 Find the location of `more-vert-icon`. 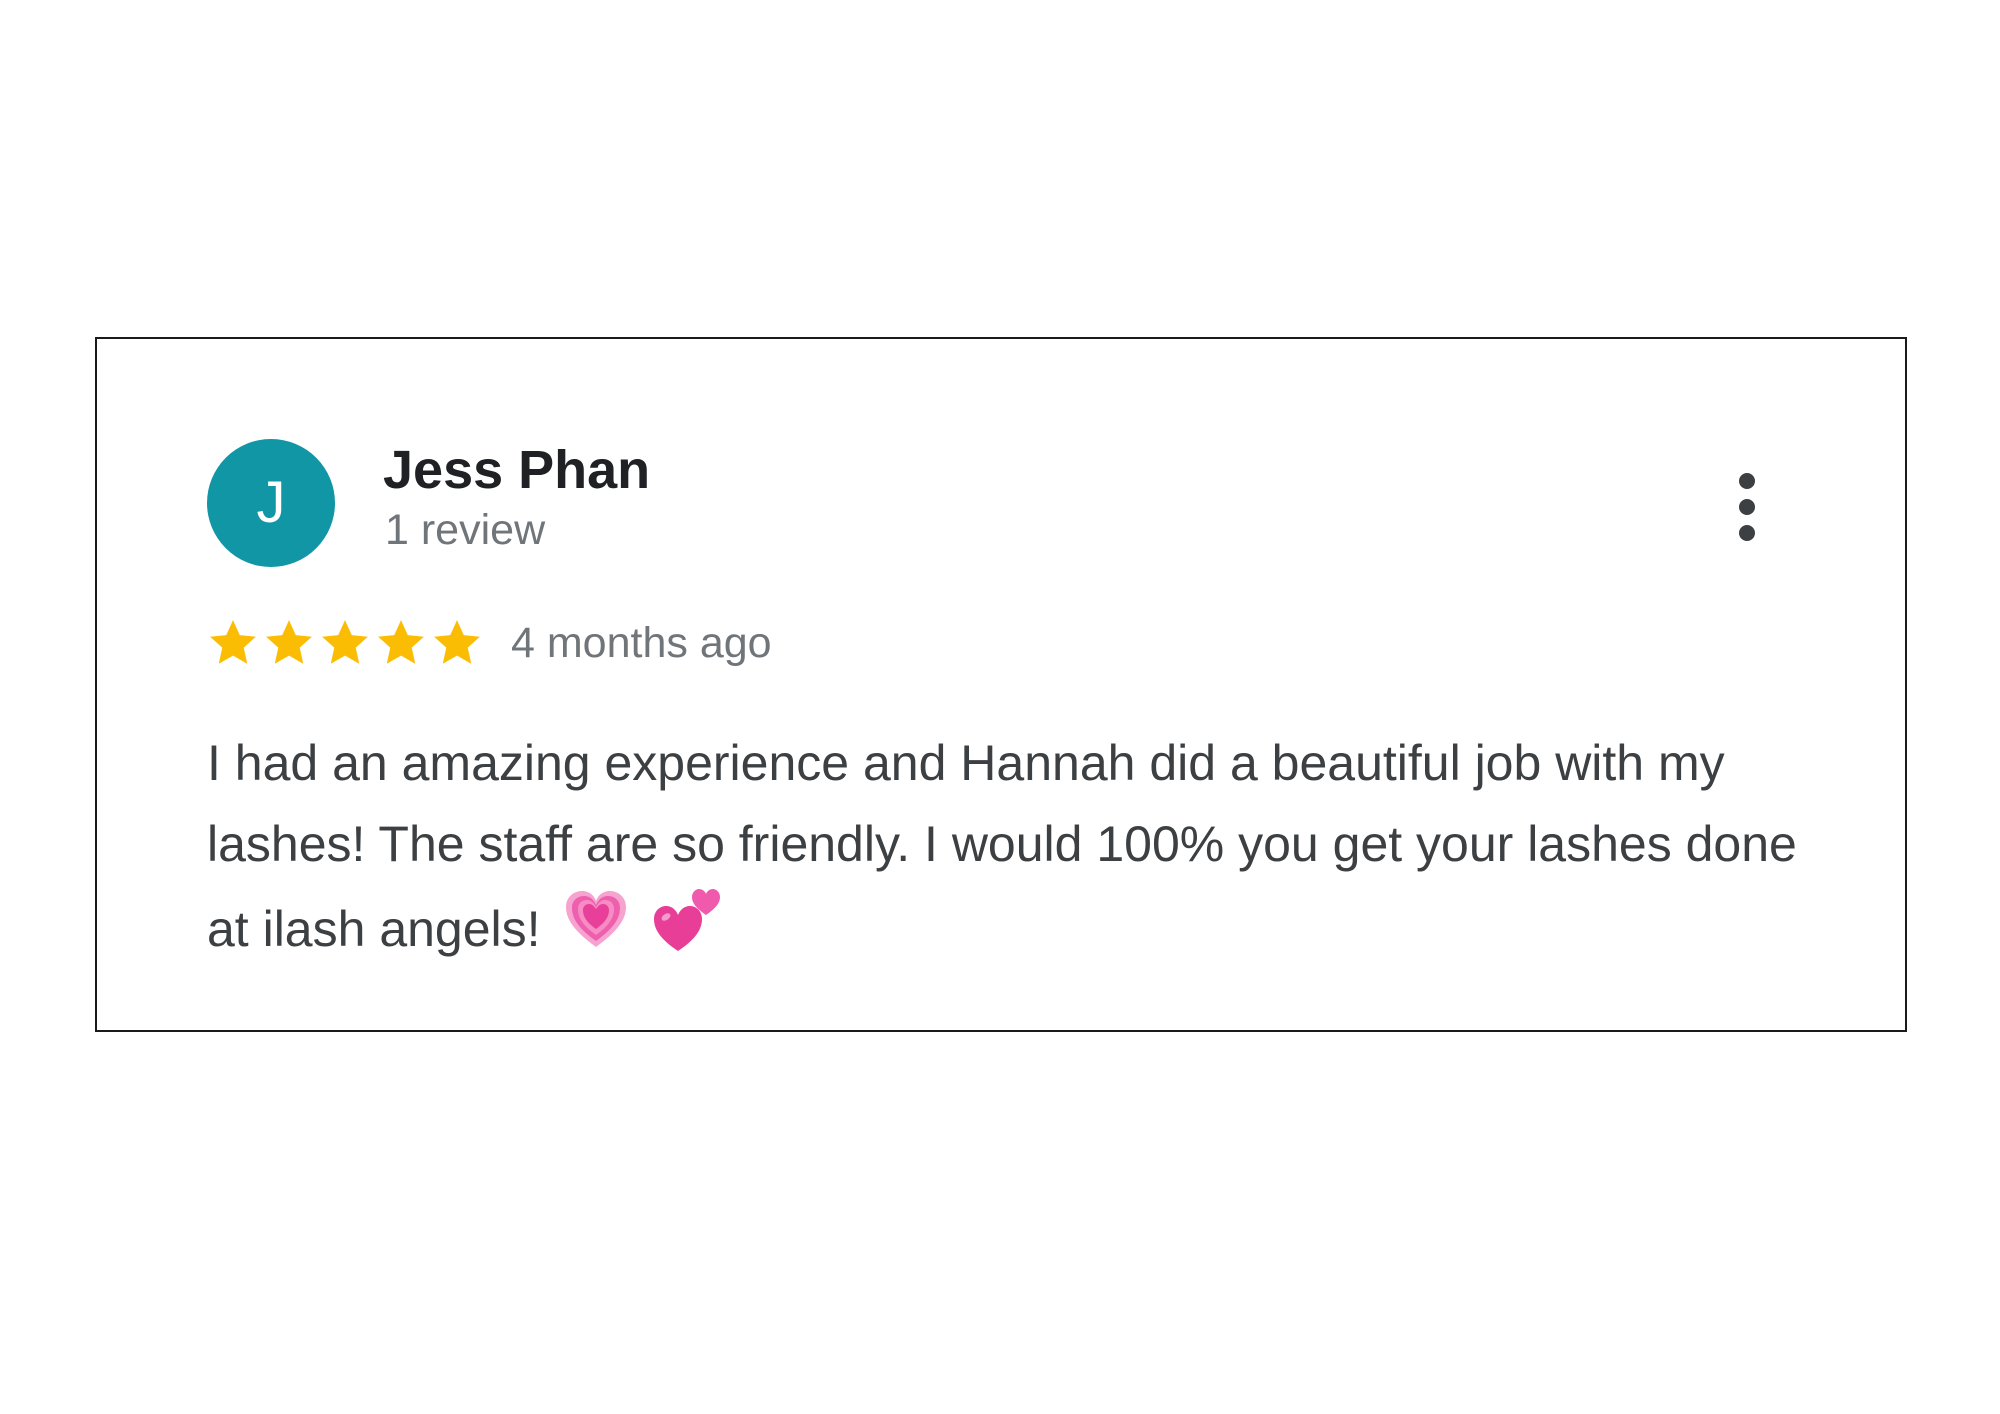

more-vert-icon is located at coordinates (1747, 481).